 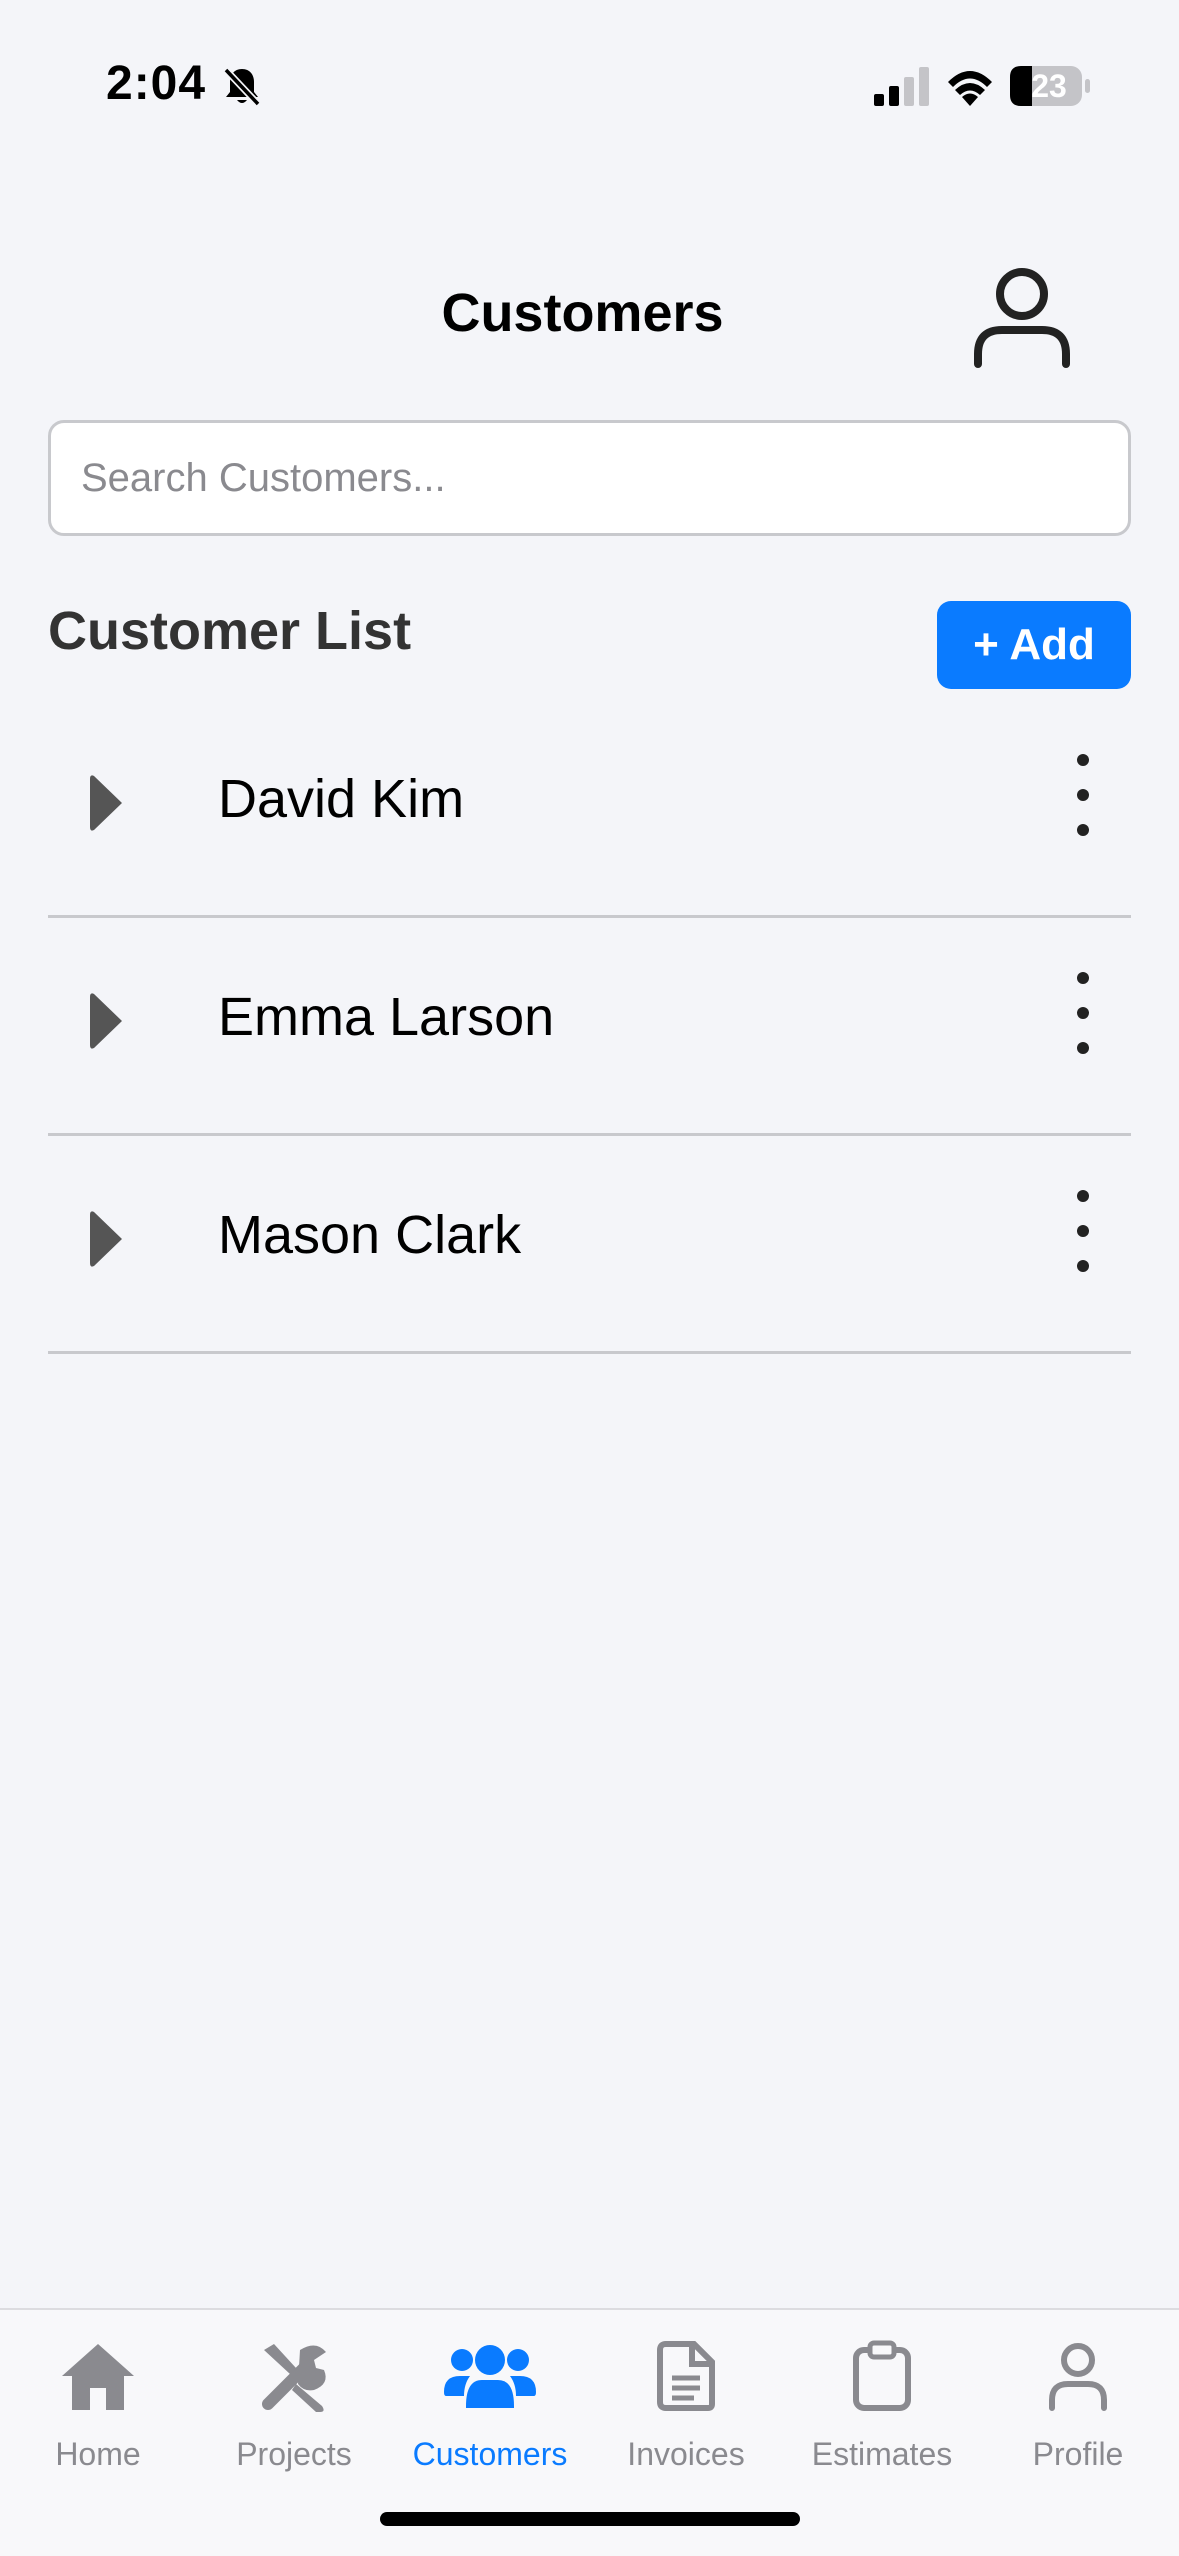 What do you see at coordinates (589, 478) in the screenshot?
I see `search-input` at bounding box center [589, 478].